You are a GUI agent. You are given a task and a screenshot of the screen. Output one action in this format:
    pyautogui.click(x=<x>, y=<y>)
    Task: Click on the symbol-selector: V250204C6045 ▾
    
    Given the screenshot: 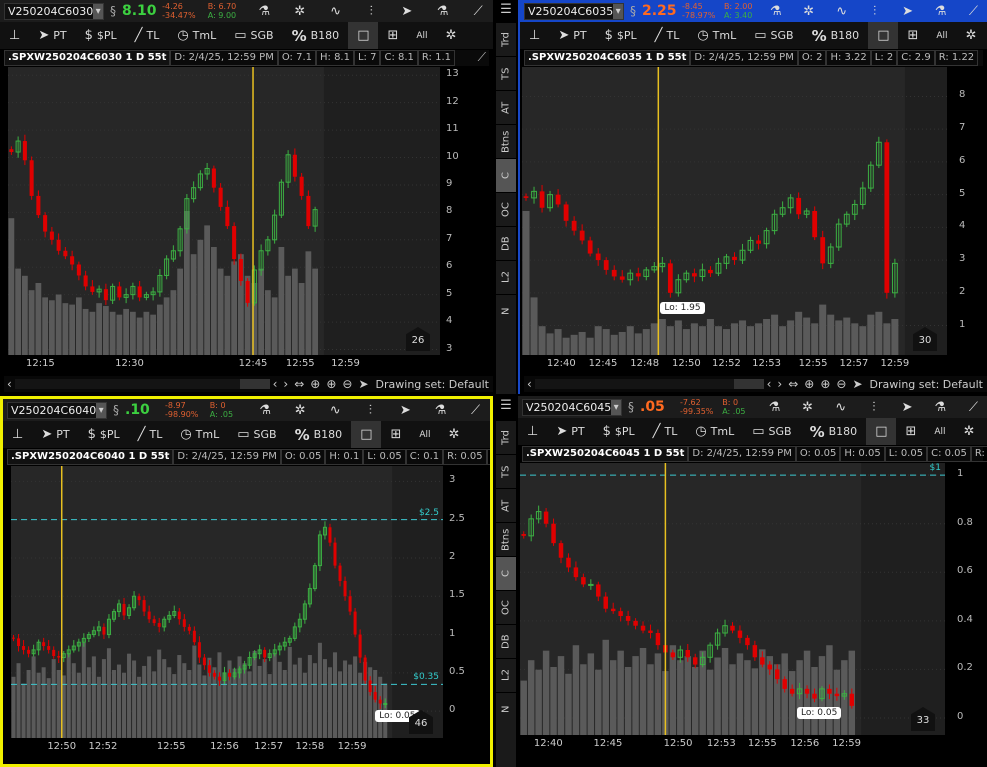 What is the action you would take?
    pyautogui.click(x=572, y=407)
    